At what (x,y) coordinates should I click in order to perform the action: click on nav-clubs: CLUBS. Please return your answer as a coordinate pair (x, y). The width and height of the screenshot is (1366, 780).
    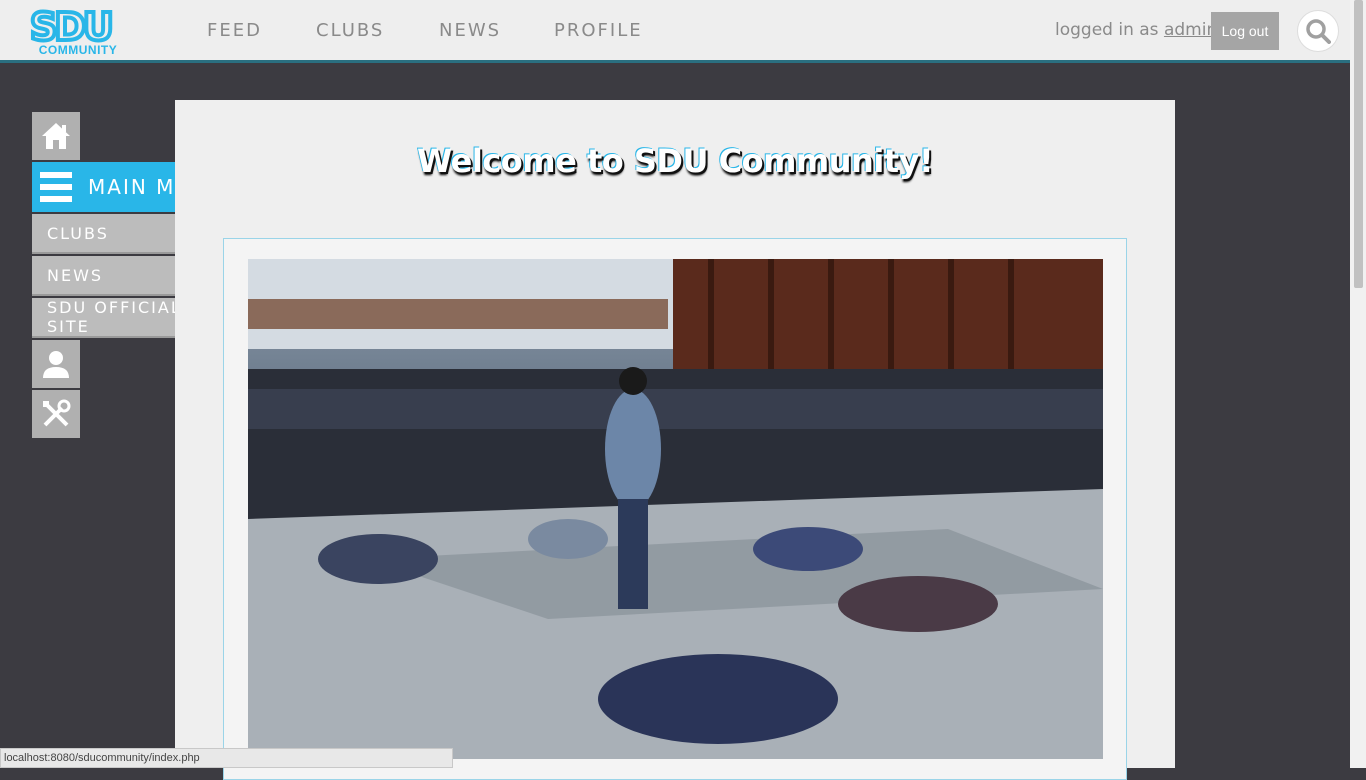
    Looking at the image, I should click on (350, 30).